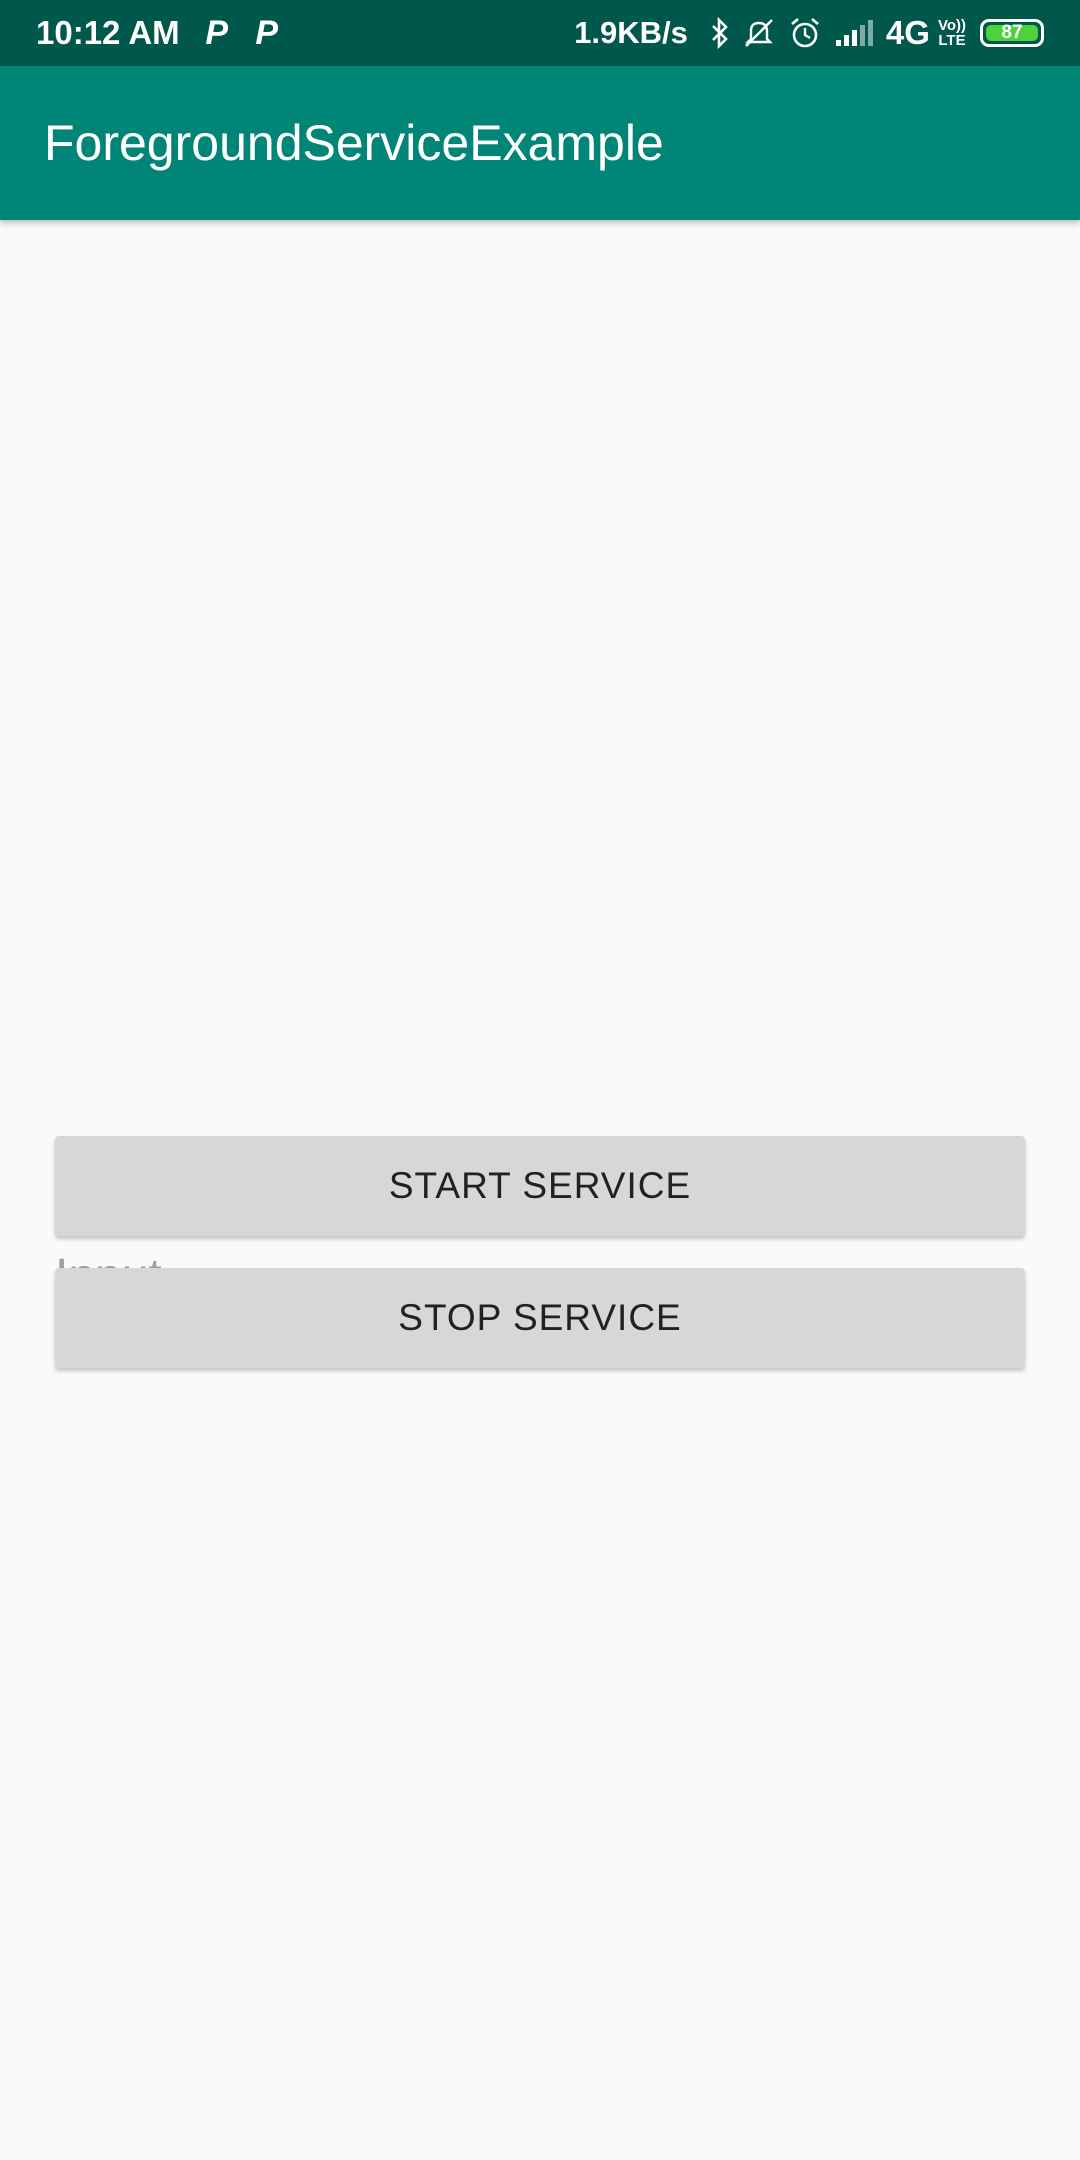 This screenshot has height=2160, width=1080. I want to click on signal-icon, so click(854, 33).